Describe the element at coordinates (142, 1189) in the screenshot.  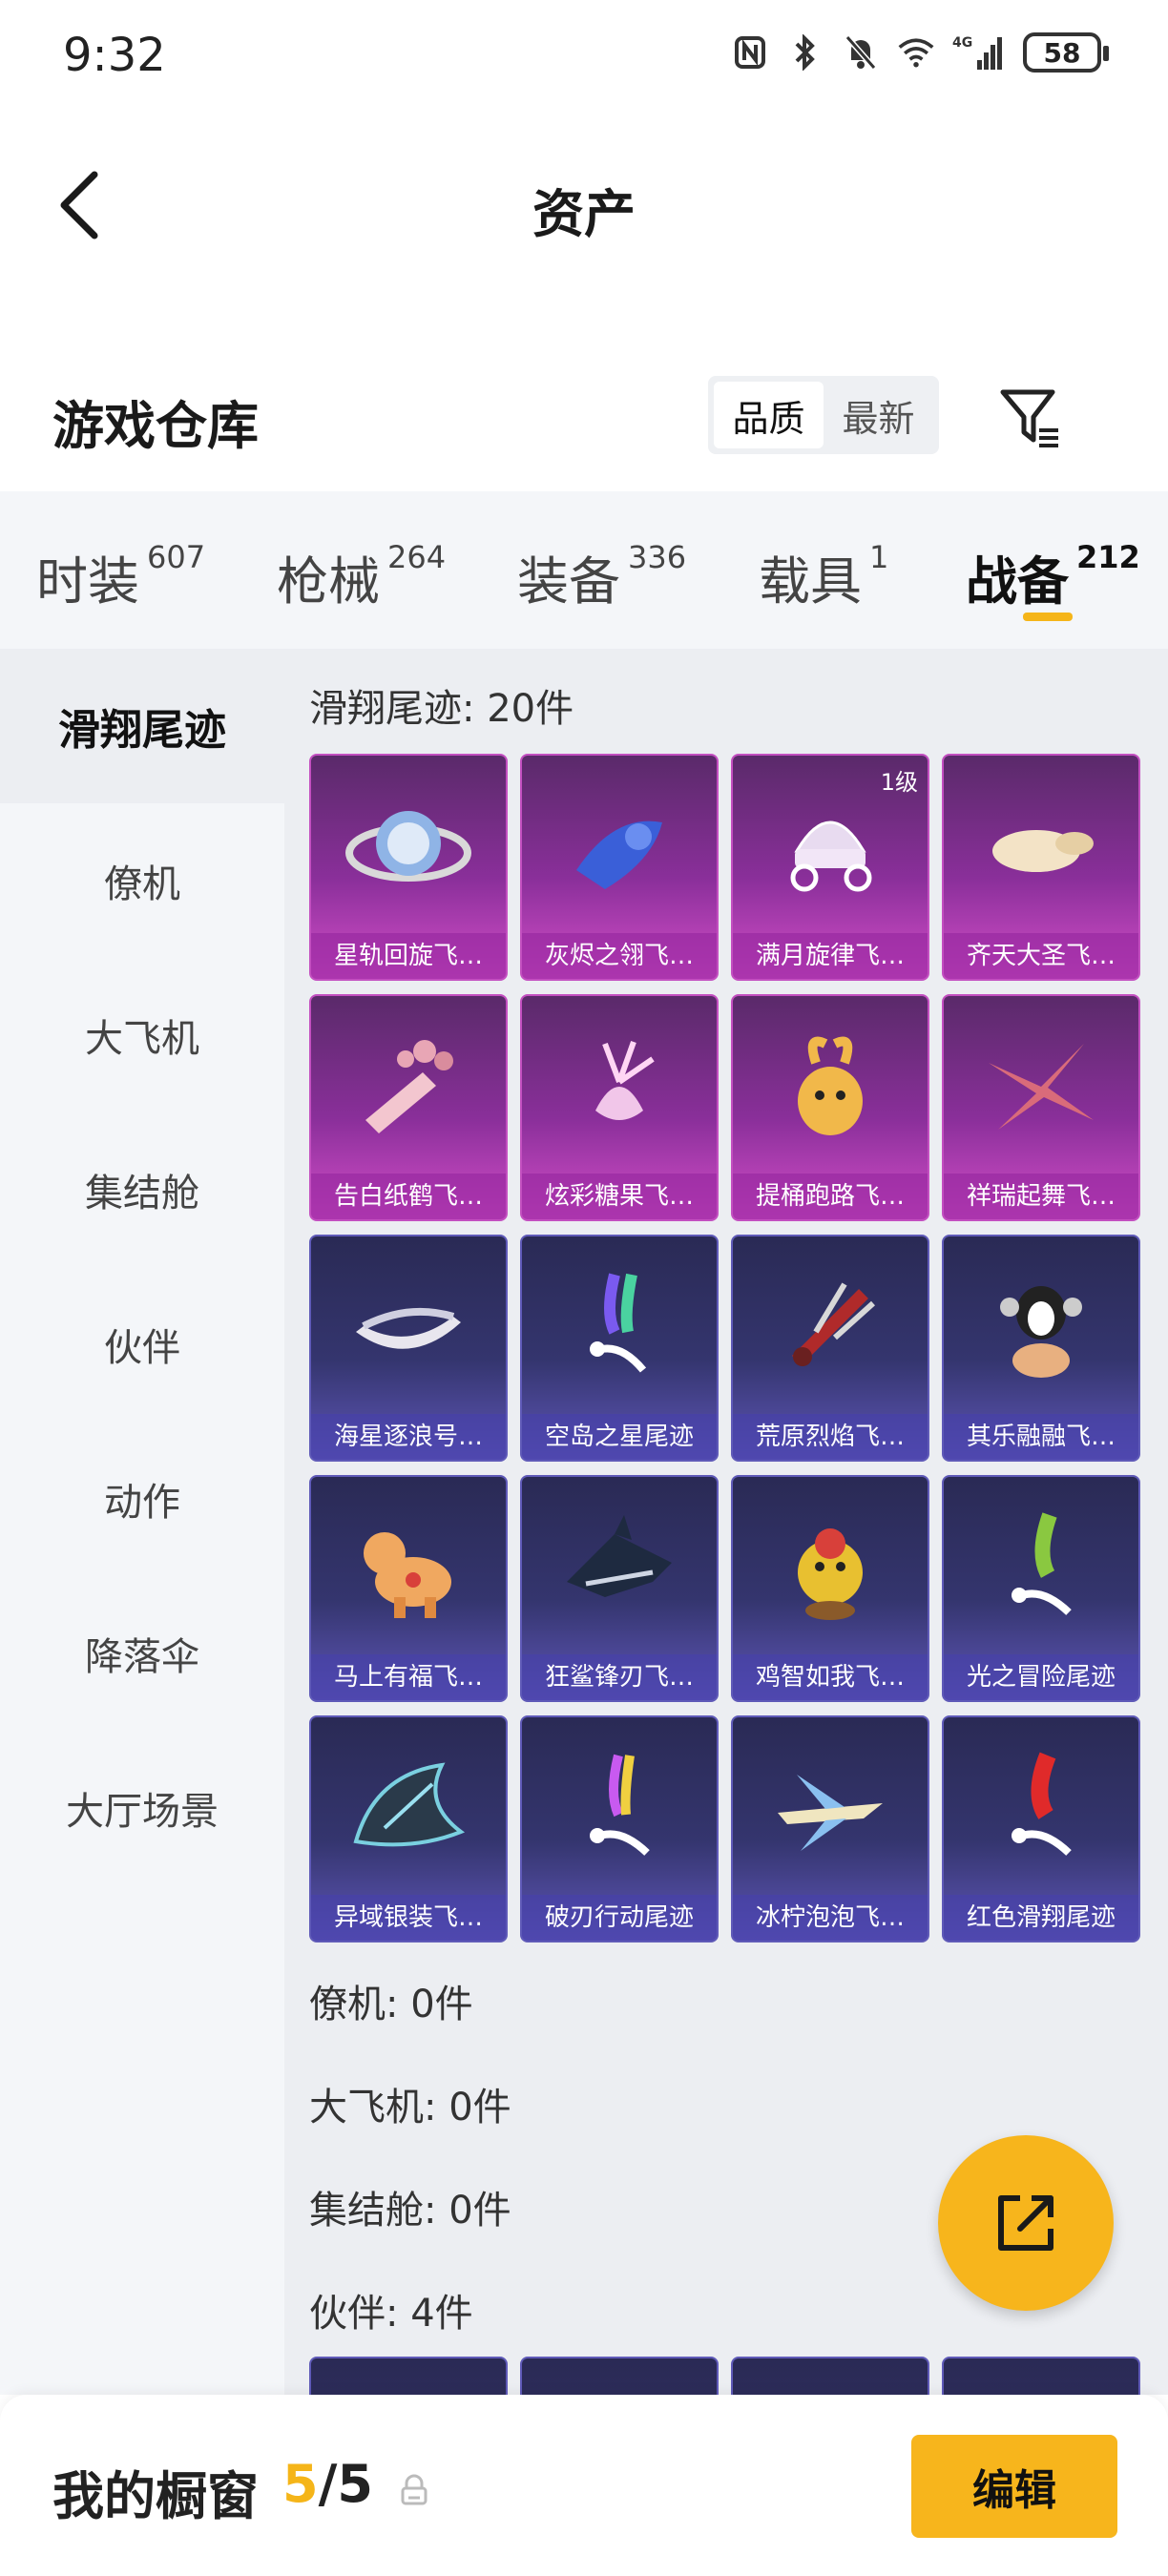
I see `side-item-assembly-pod: 集结舱` at that location.